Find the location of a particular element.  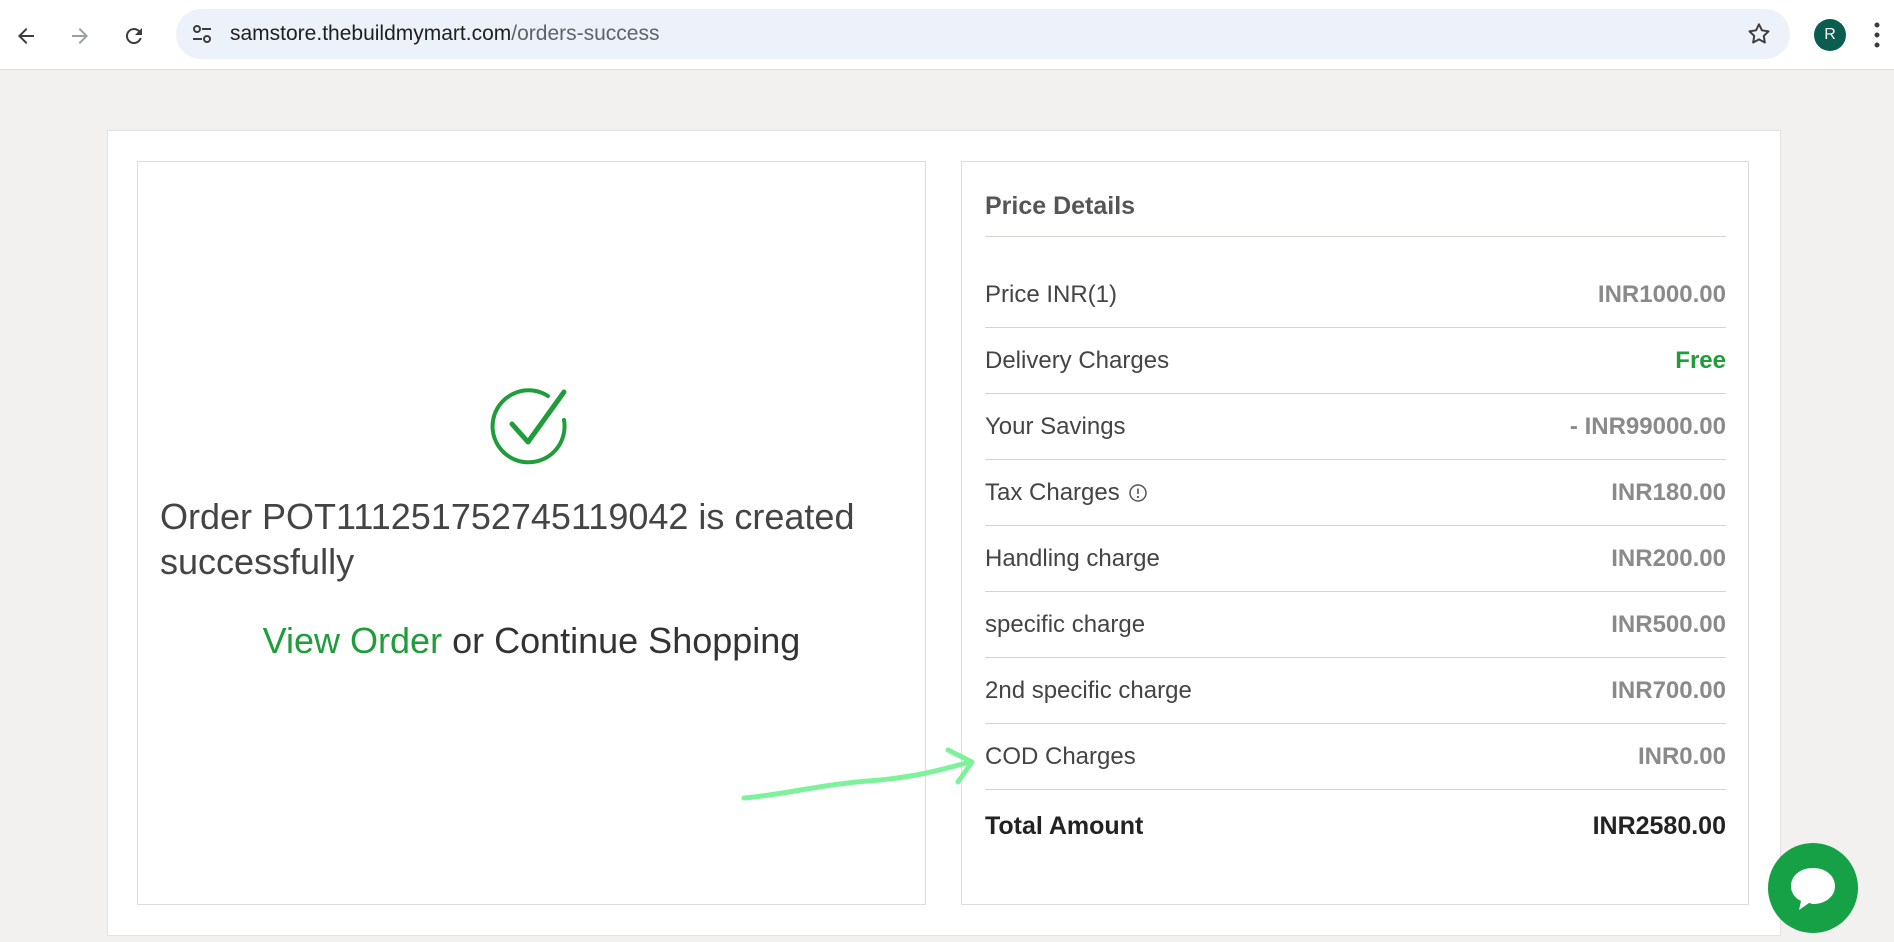

success-check-icon is located at coordinates (528, 426).